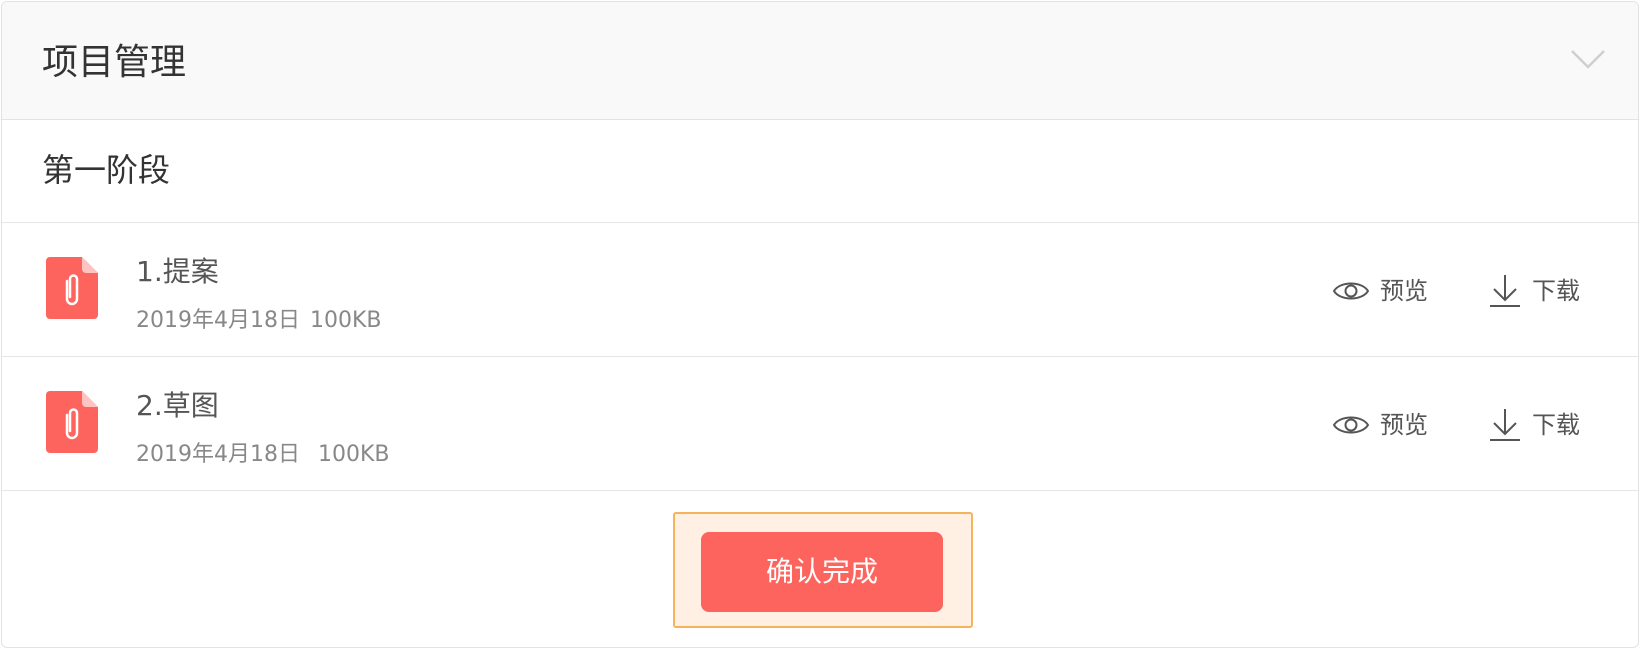 Image resolution: width=1640 pixels, height=650 pixels. Describe the element at coordinates (177, 405) in the screenshot. I see `file-name: 2.草图` at that location.